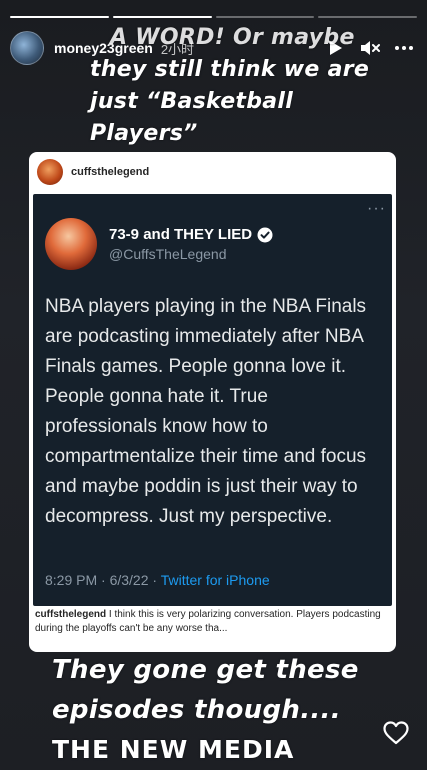 The height and width of the screenshot is (770, 427). What do you see at coordinates (213, 17) in the screenshot?
I see `story-progress` at bounding box center [213, 17].